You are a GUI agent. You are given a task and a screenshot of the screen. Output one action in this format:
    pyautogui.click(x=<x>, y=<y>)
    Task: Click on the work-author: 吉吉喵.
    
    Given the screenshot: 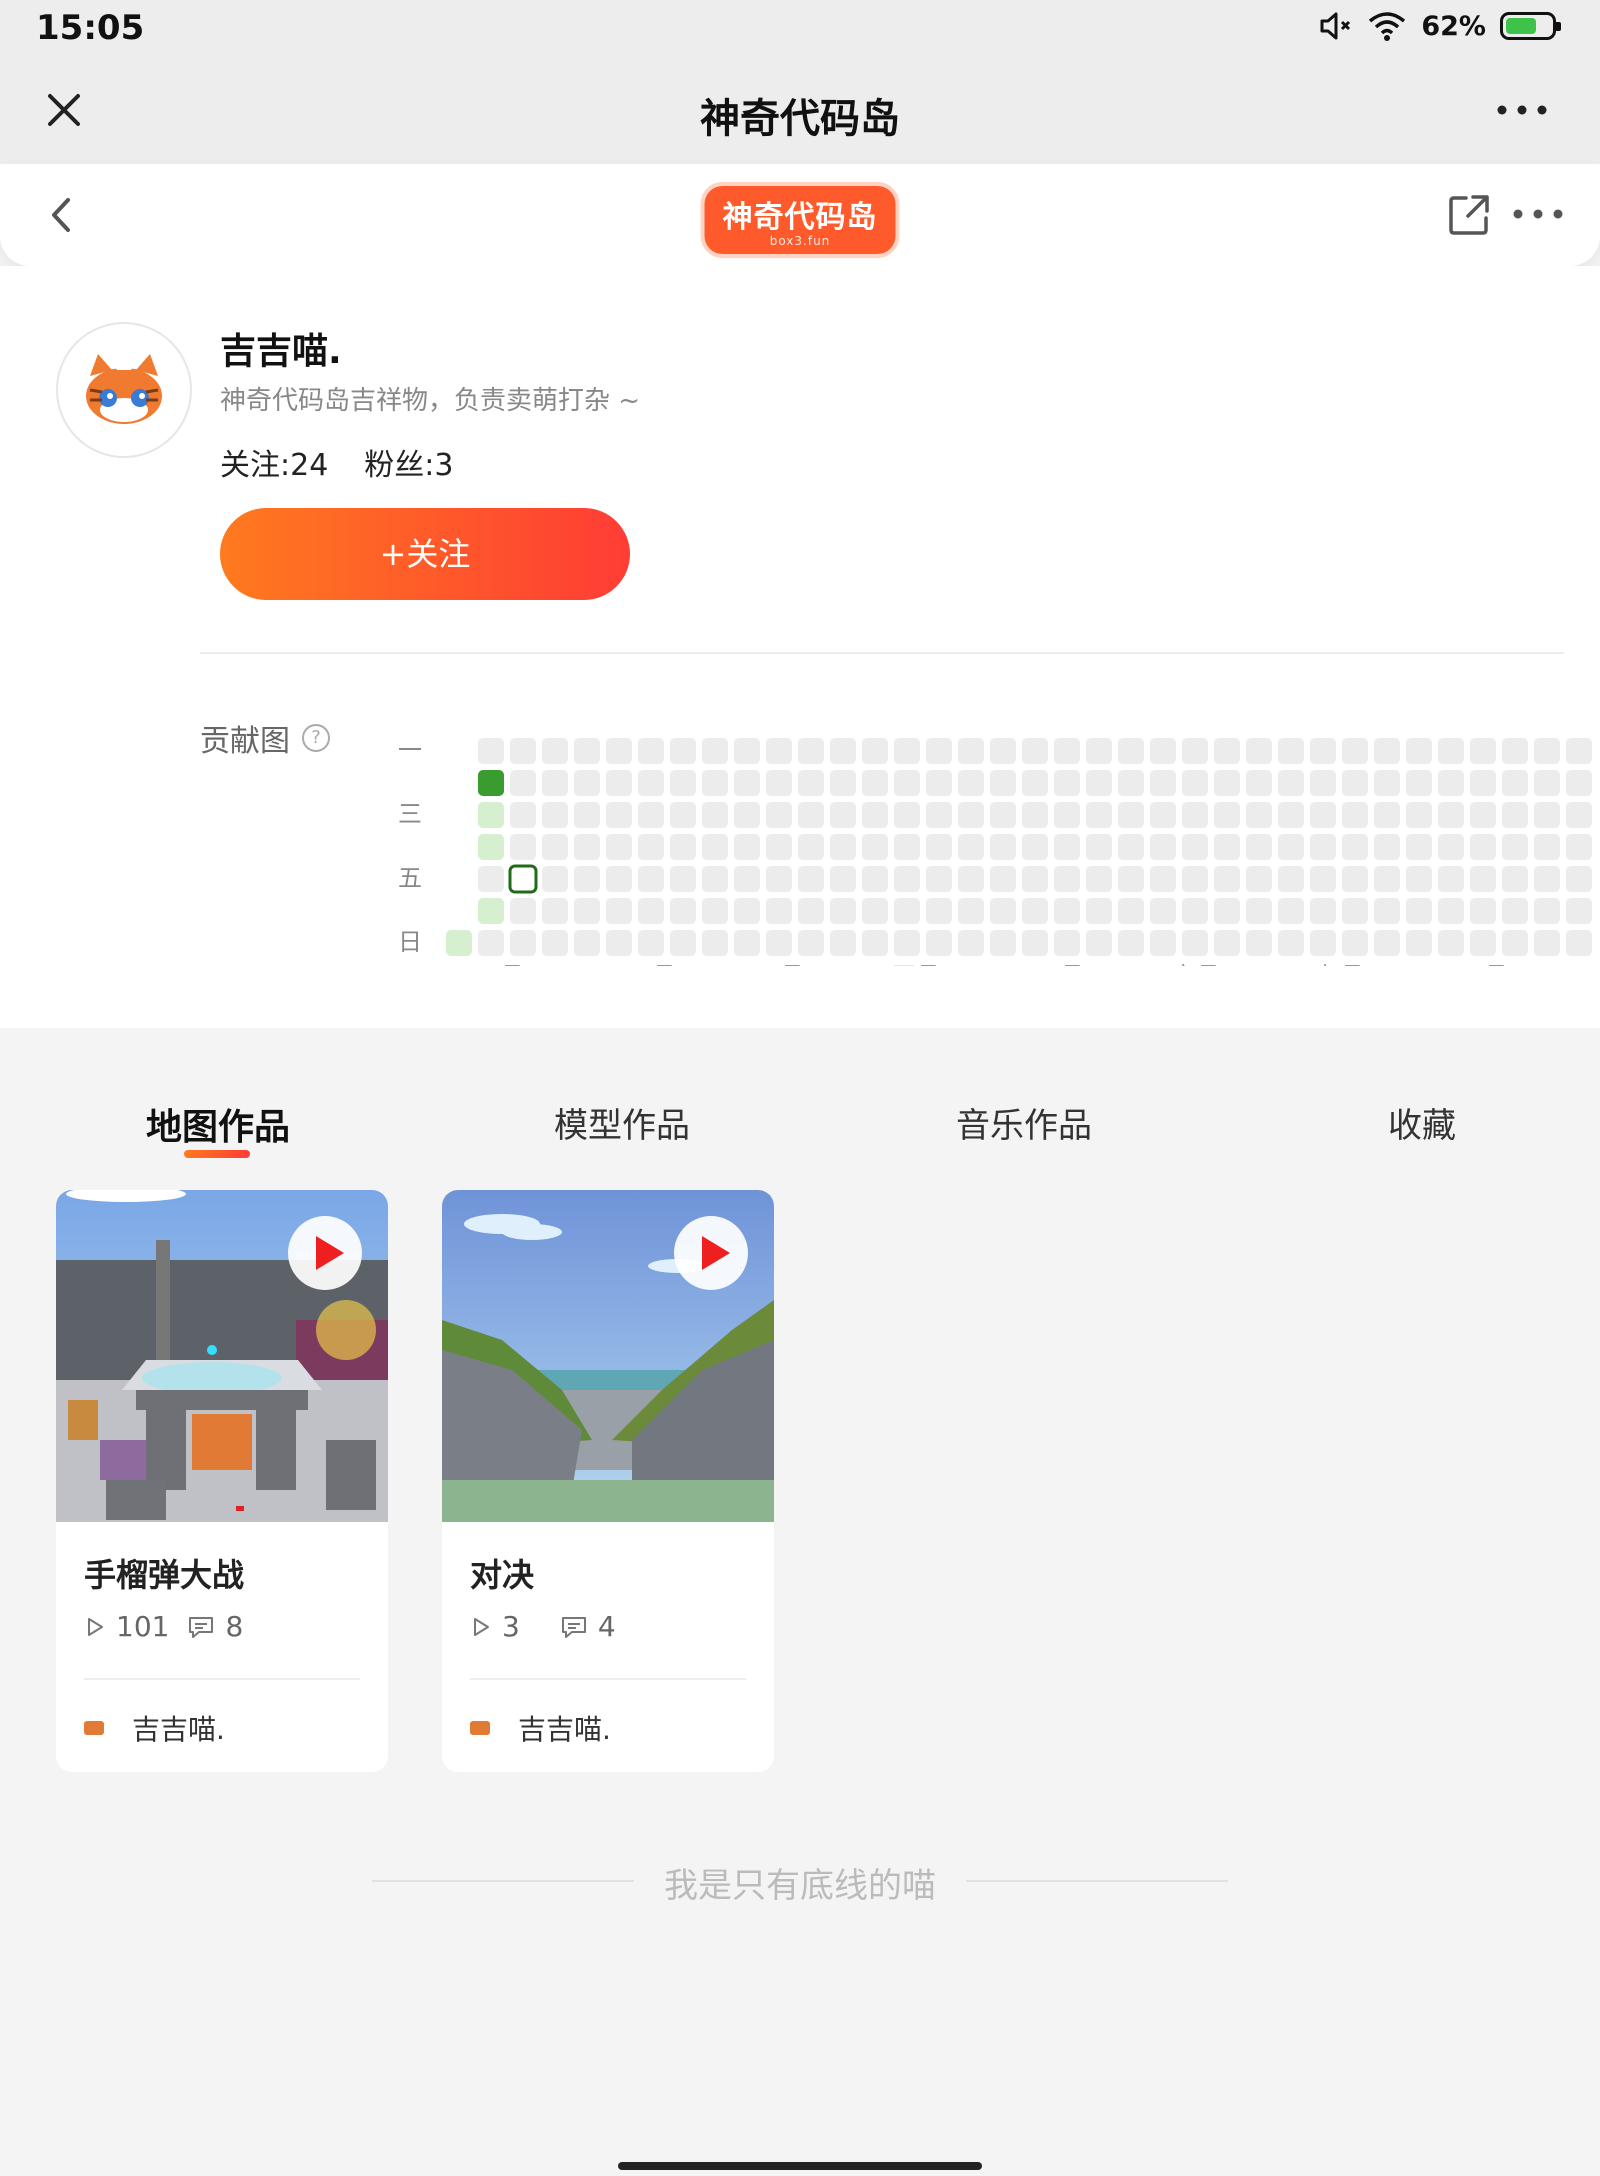 What is the action you would take?
    pyautogui.click(x=540, y=1728)
    